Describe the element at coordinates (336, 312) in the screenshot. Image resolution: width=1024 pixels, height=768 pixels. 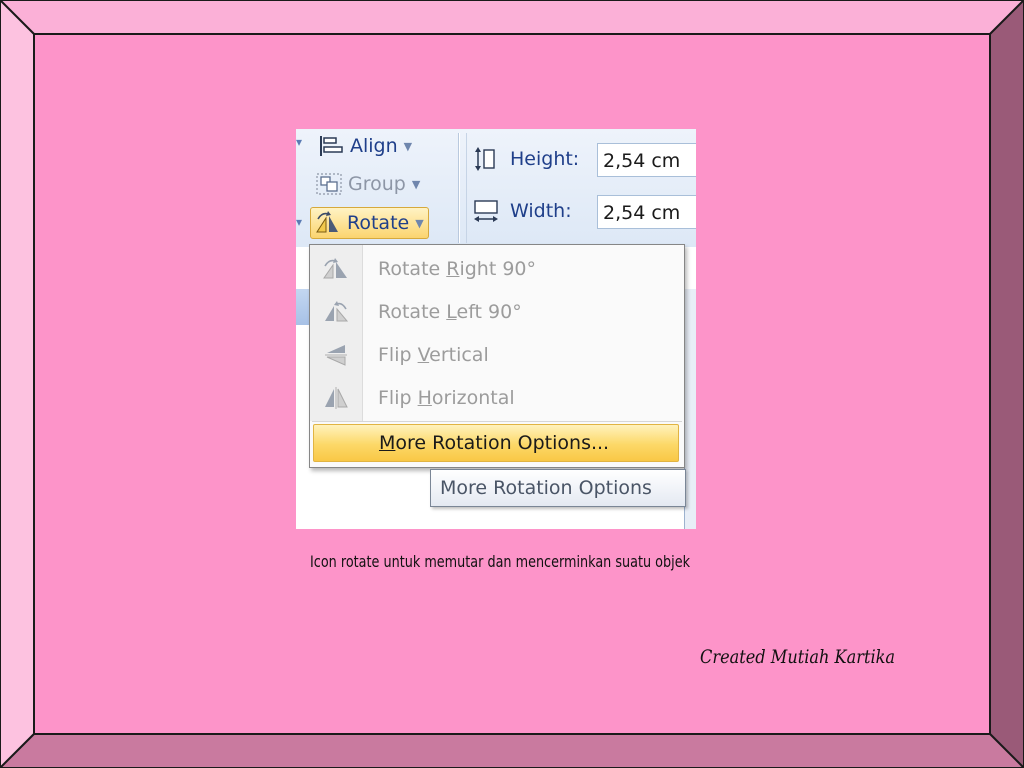
I see `rotate-left-icon` at that location.